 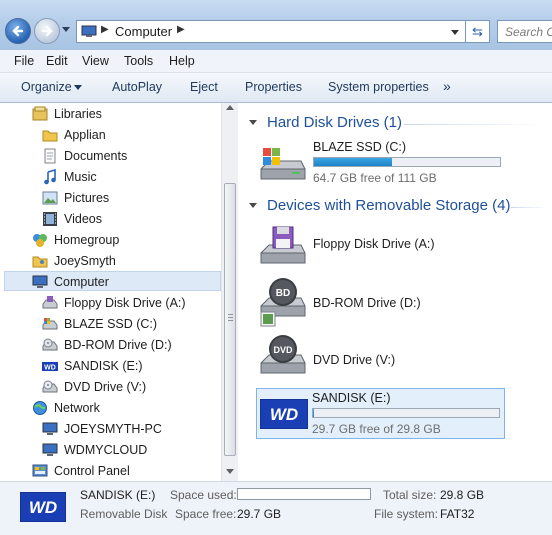 I want to click on dvd-drive-icon: DVD, so click(x=283, y=357).